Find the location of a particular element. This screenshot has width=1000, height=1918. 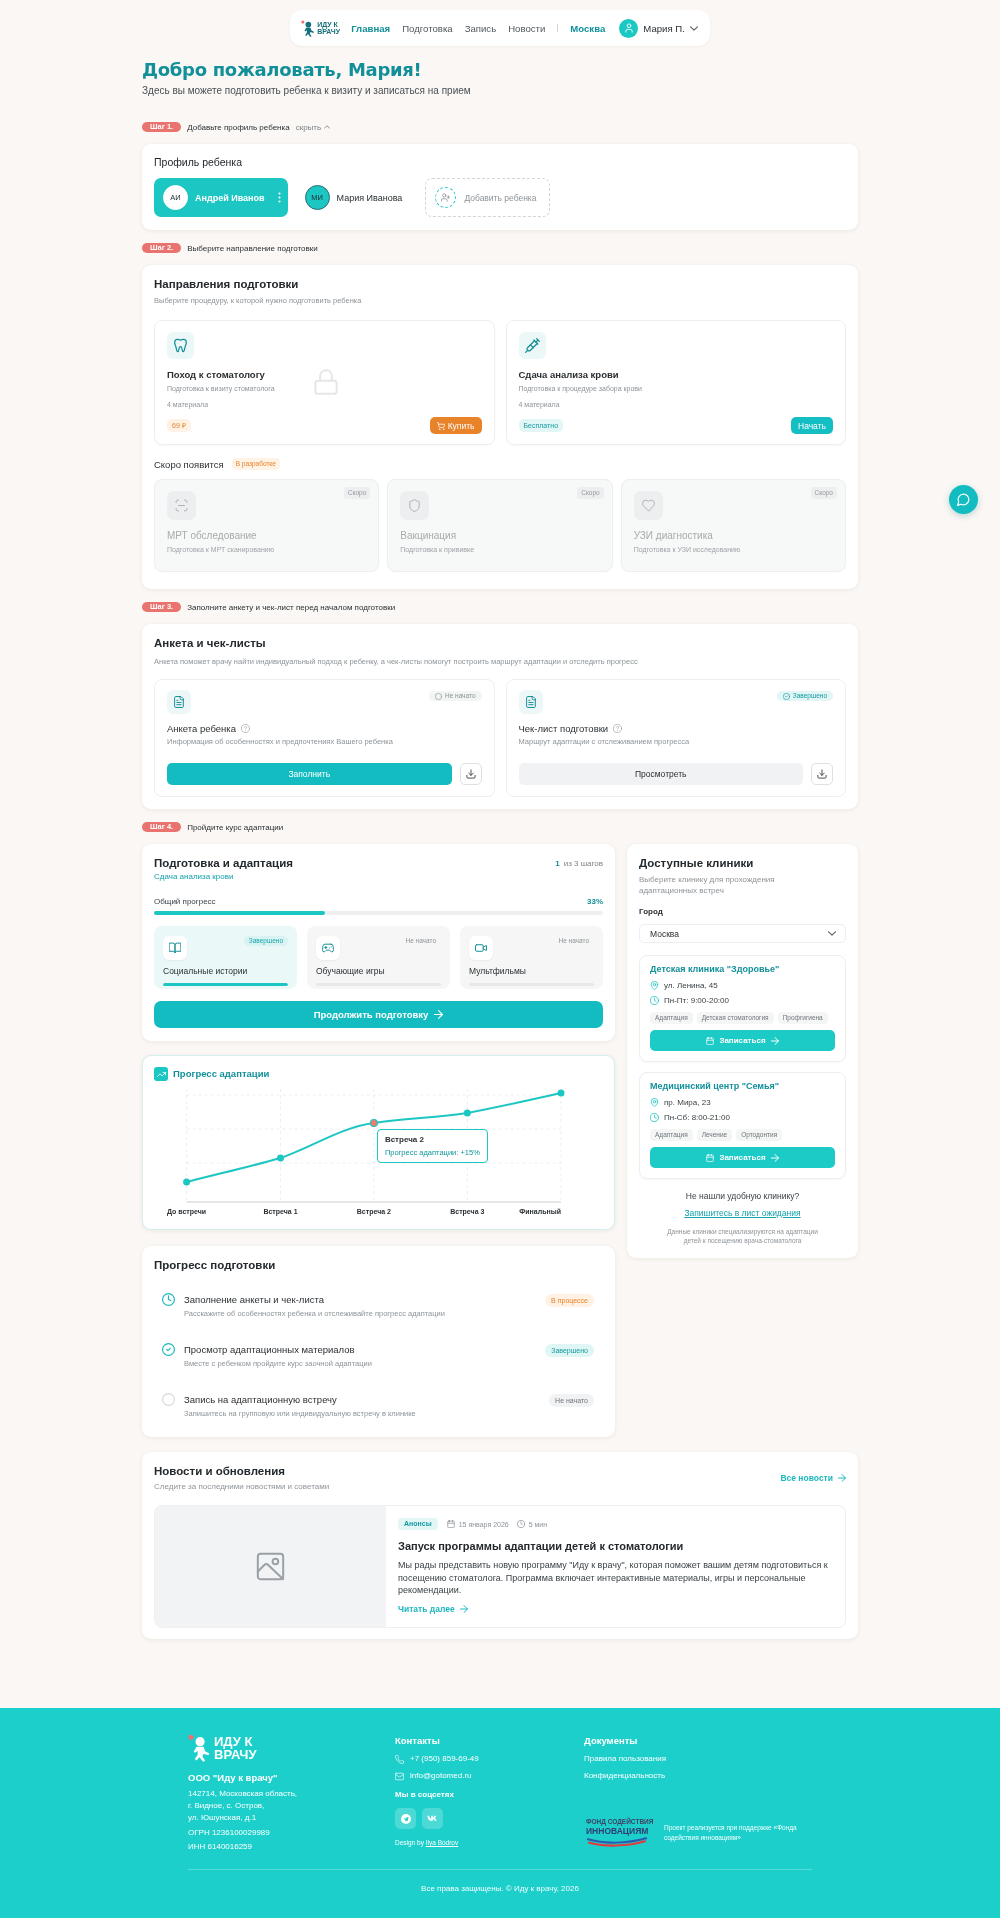

all-news-link: Все новости is located at coordinates (813, 1478).